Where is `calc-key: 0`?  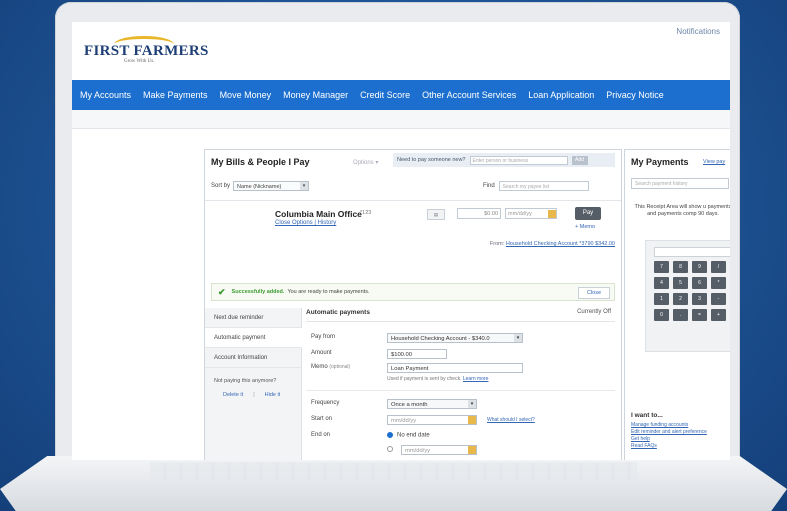
calc-key: 0 is located at coordinates (661, 315).